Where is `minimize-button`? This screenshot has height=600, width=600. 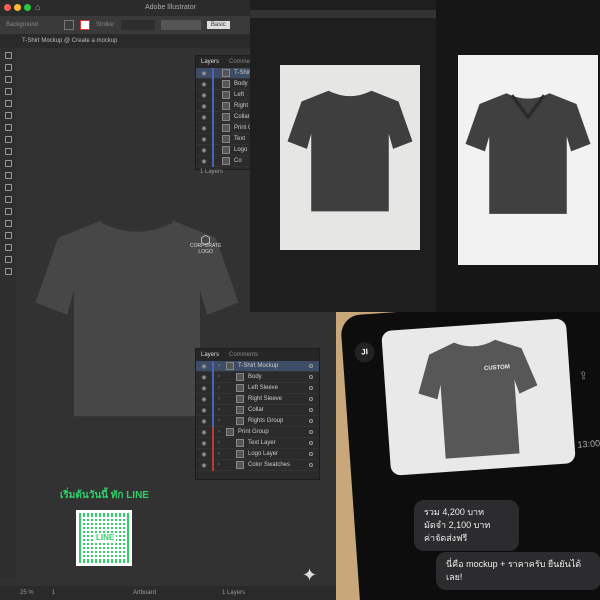
minimize-button is located at coordinates (17, 7).